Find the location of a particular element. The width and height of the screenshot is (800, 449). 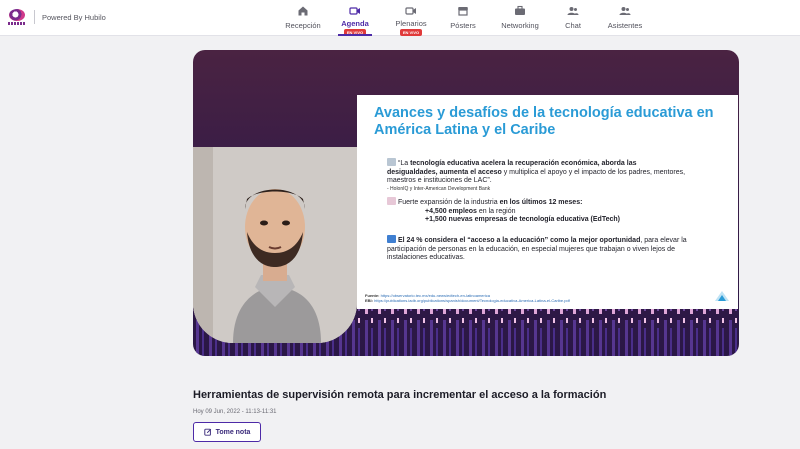

quote-text: “La is located at coordinates (404, 163).